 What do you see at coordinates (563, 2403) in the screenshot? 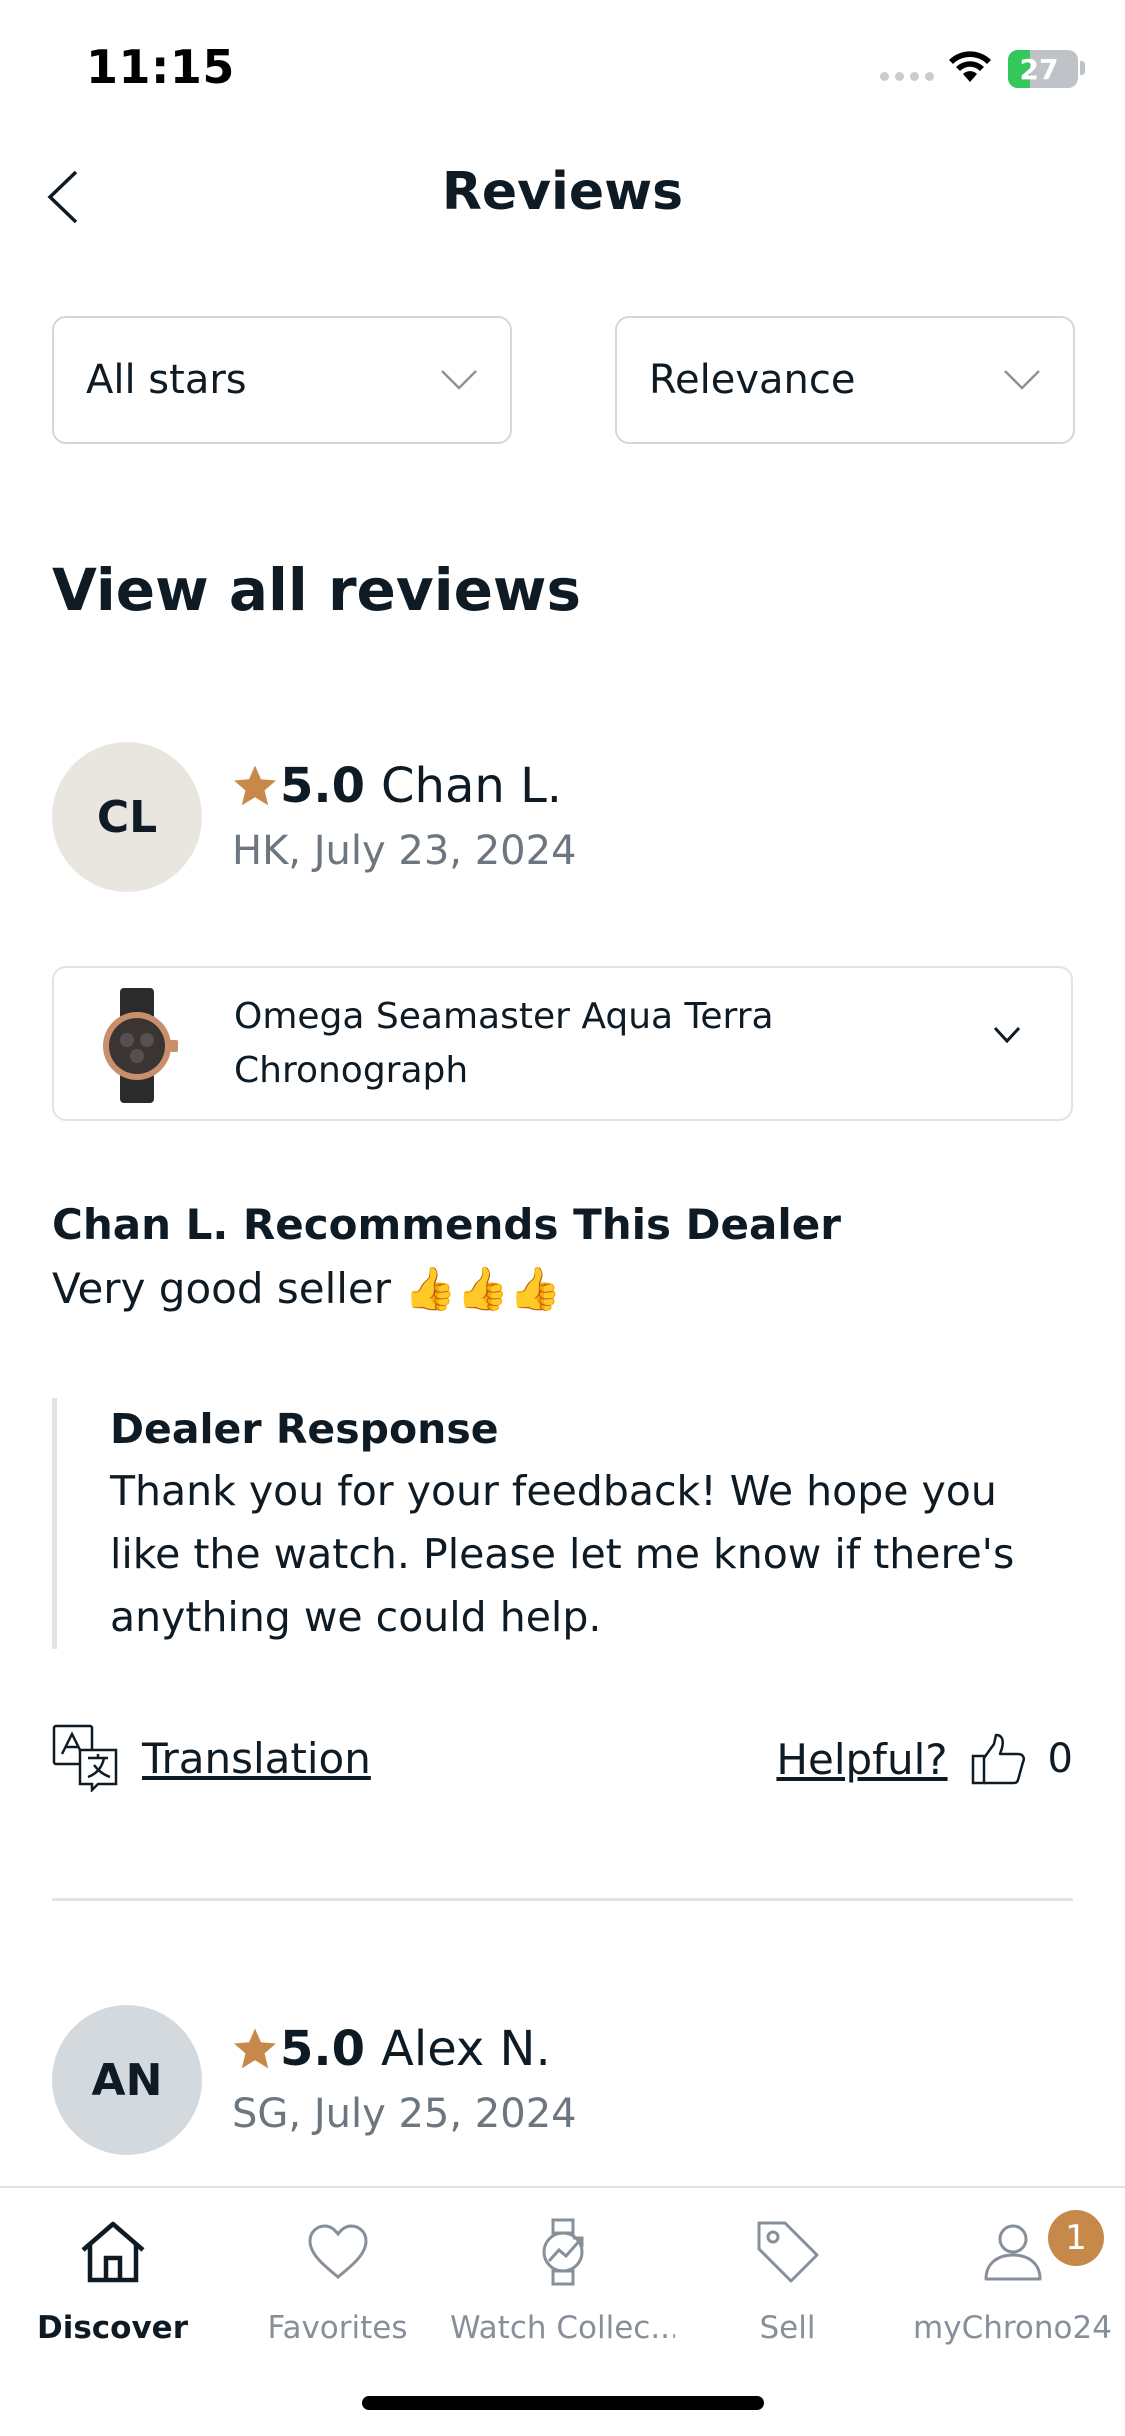
I see `home-indicator` at bounding box center [563, 2403].